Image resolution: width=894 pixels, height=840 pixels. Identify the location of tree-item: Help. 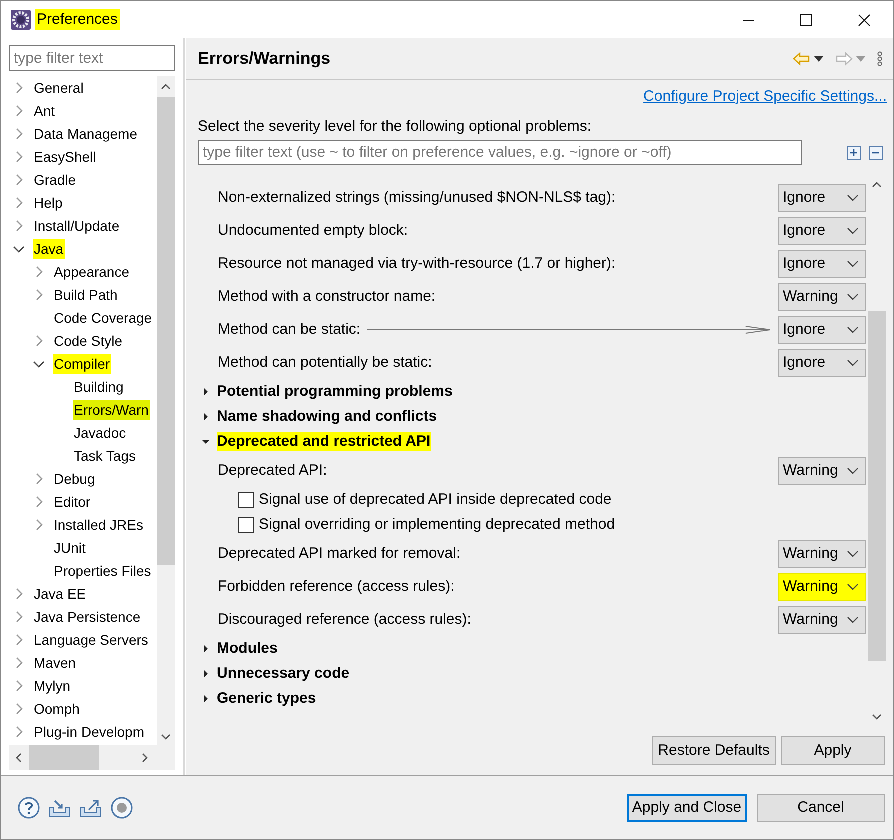
(48, 202).